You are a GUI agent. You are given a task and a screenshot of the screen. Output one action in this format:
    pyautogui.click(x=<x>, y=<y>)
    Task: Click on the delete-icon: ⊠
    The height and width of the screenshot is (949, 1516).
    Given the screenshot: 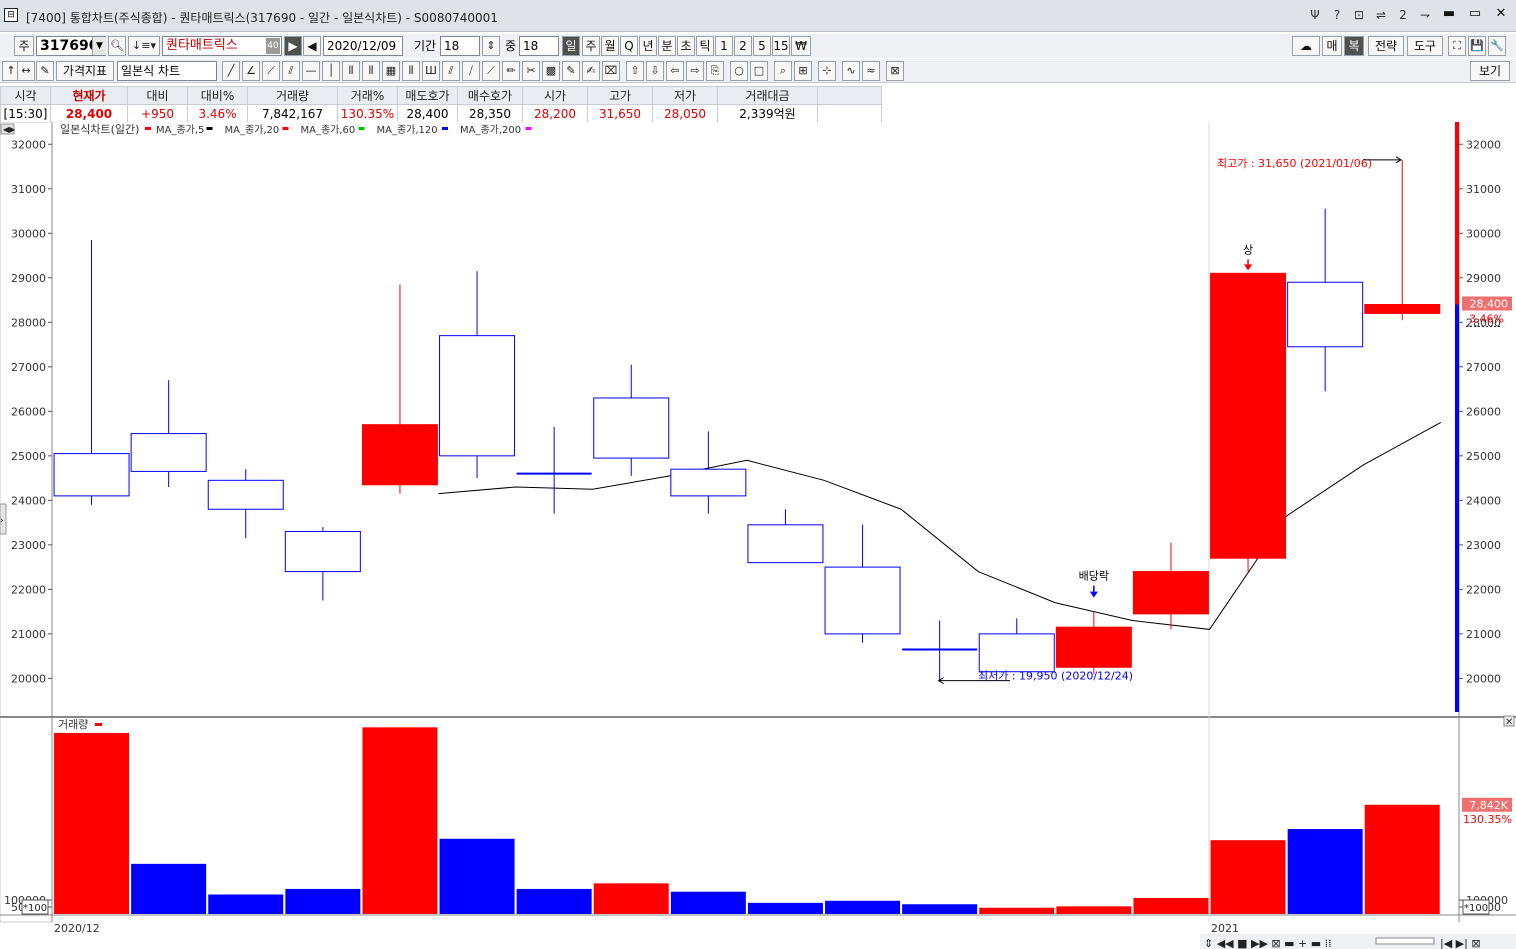 What is the action you would take?
    pyautogui.click(x=895, y=71)
    